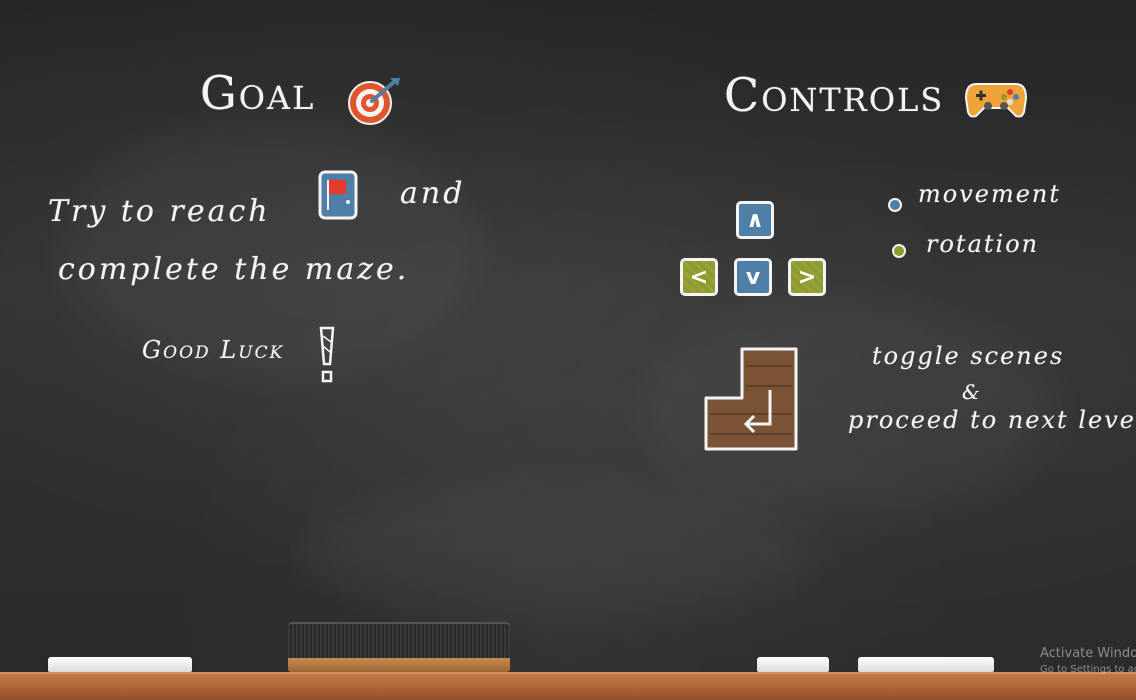 This screenshot has height=700, width=1136. I want to click on left-arrow-key: <, so click(699, 277).